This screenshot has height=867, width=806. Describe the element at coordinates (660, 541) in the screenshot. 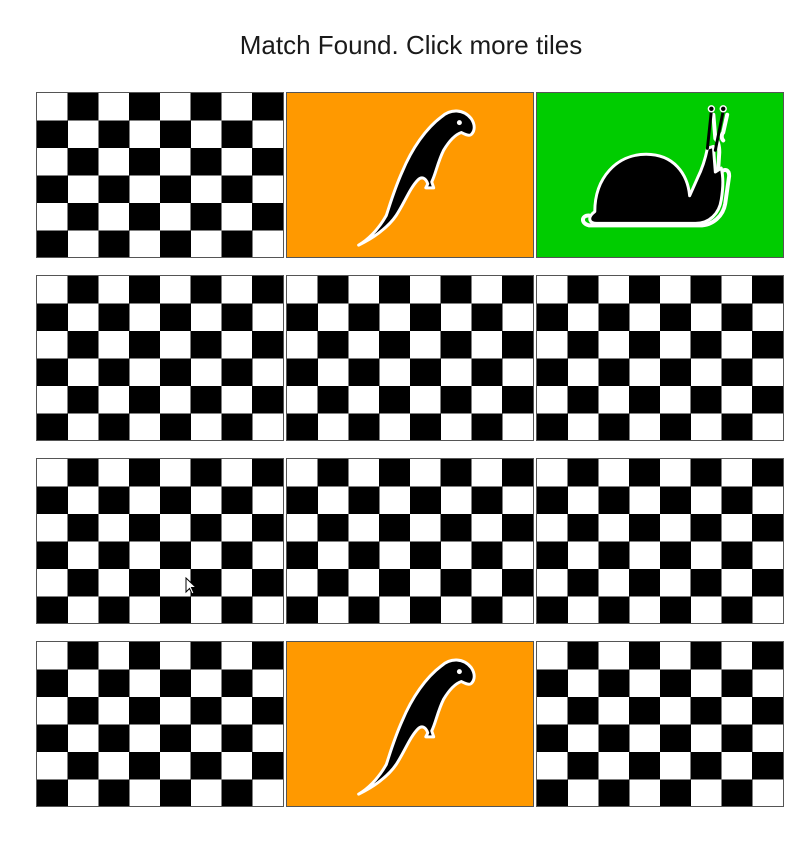

I see `tile-r3-c3` at that location.